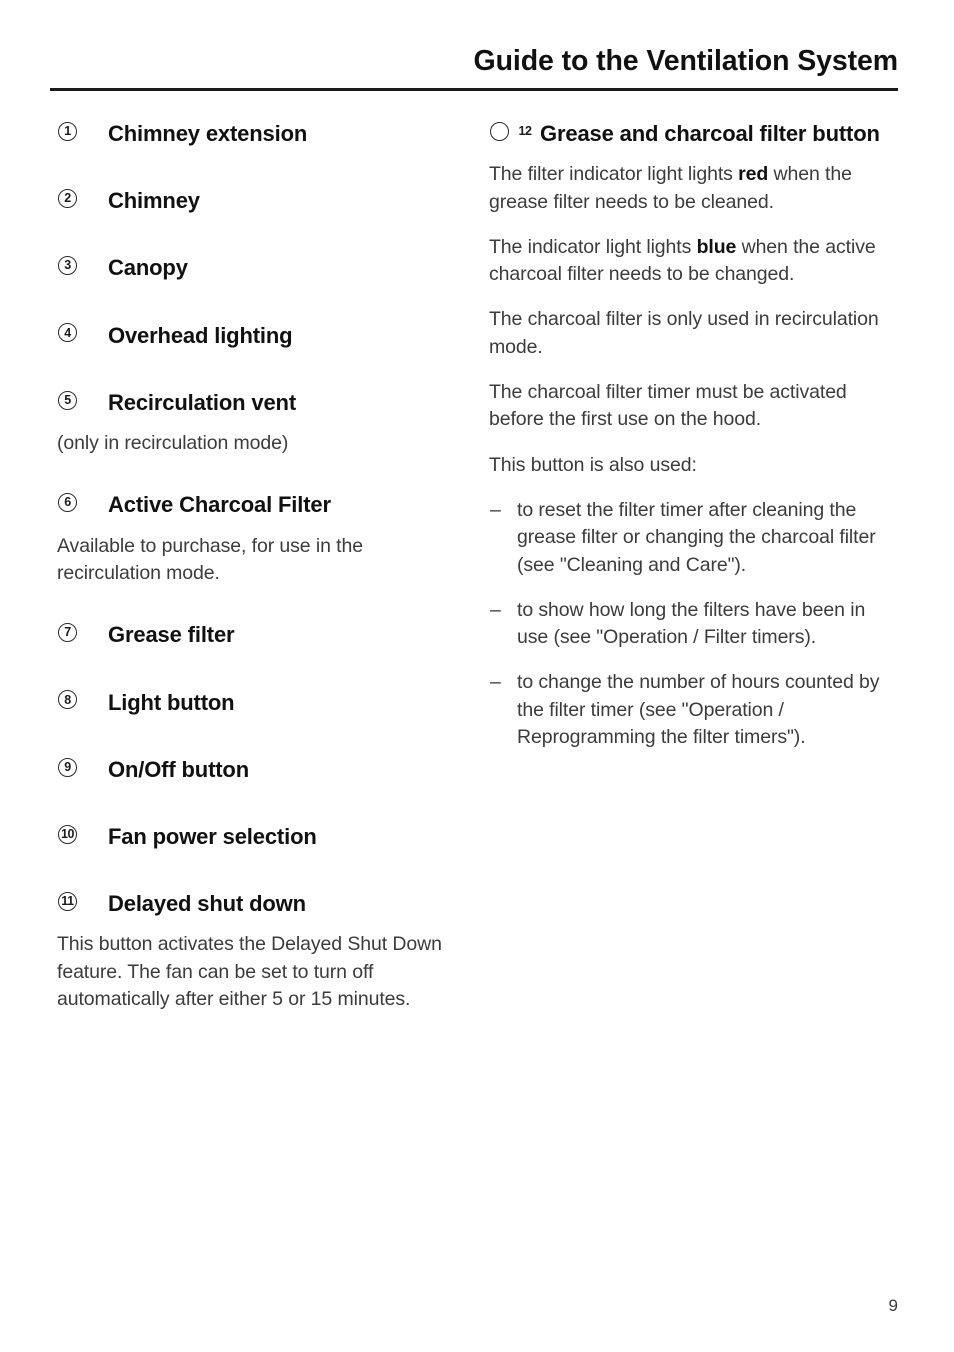 This screenshot has width=954, height=1352. Describe the element at coordinates (212, 836) in the screenshot. I see `list-item-label: Fan power selection` at that location.